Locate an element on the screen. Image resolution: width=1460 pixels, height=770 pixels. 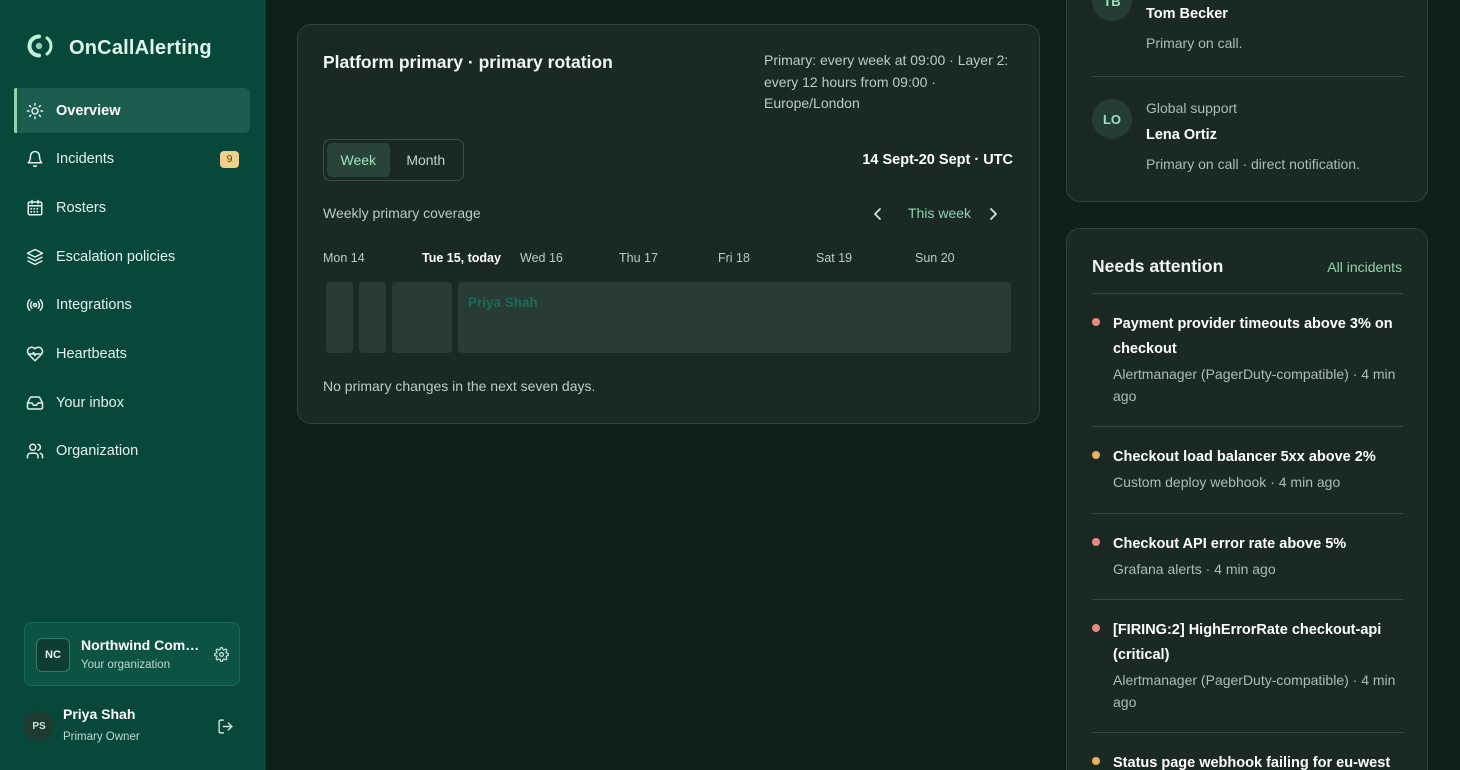
shift-block: Priya Shah is located at coordinates (734, 317).